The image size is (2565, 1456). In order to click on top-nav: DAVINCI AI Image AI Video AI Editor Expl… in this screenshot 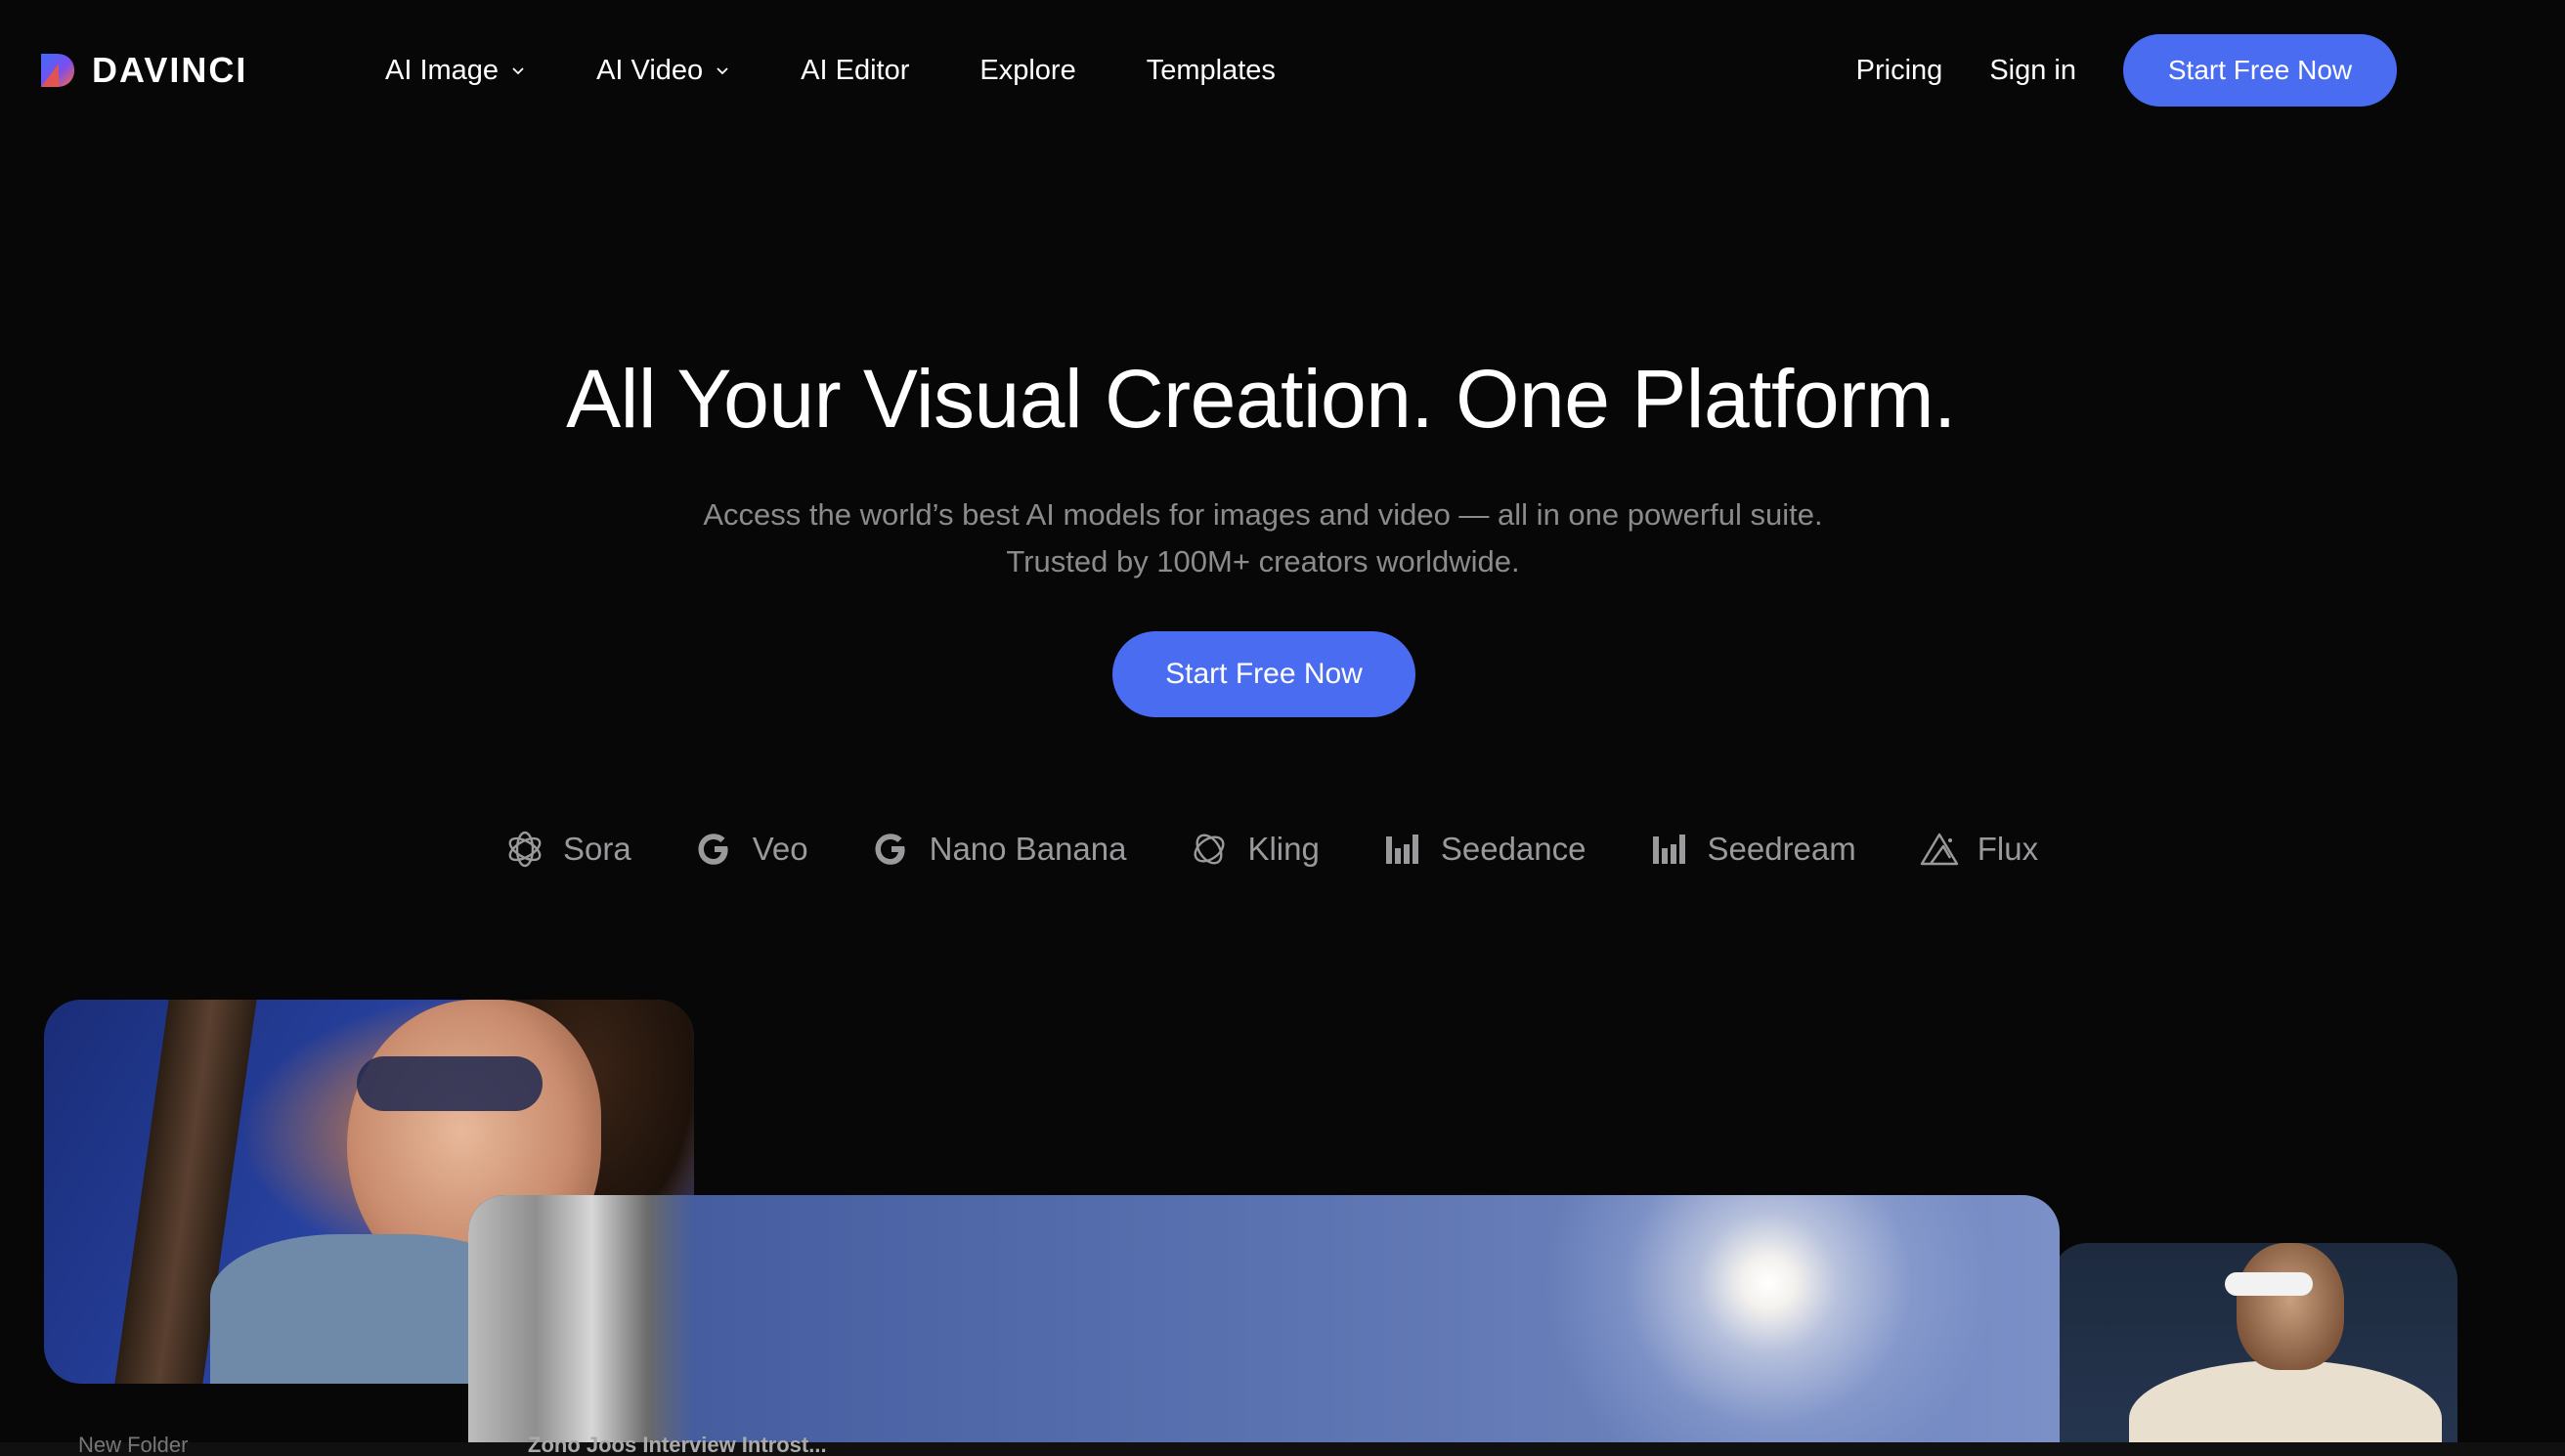, I will do `click(1282, 70)`.